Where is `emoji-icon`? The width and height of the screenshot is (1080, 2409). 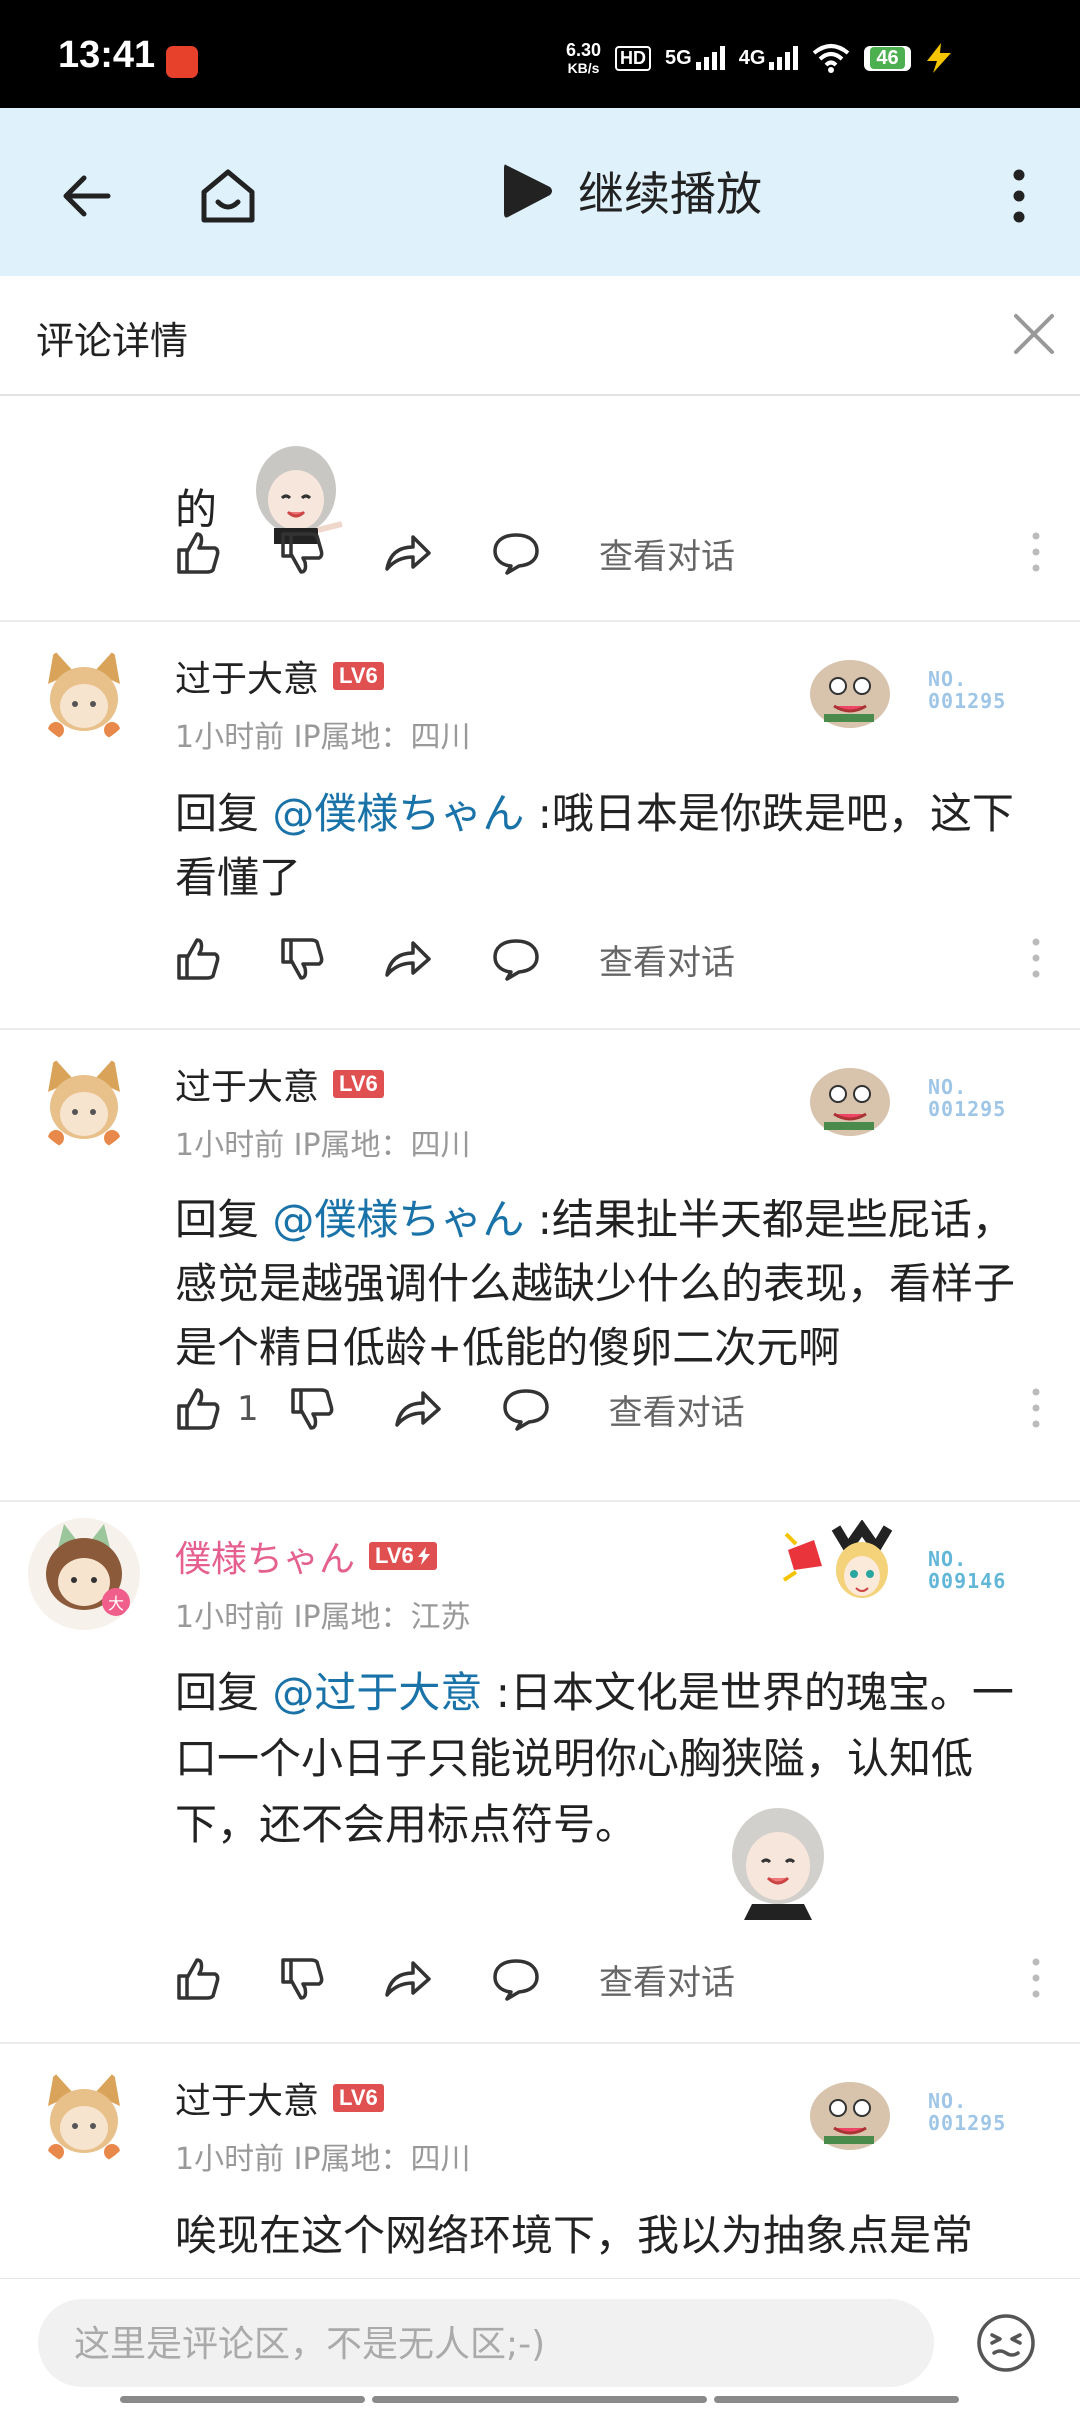 emoji-icon is located at coordinates (1006, 2343).